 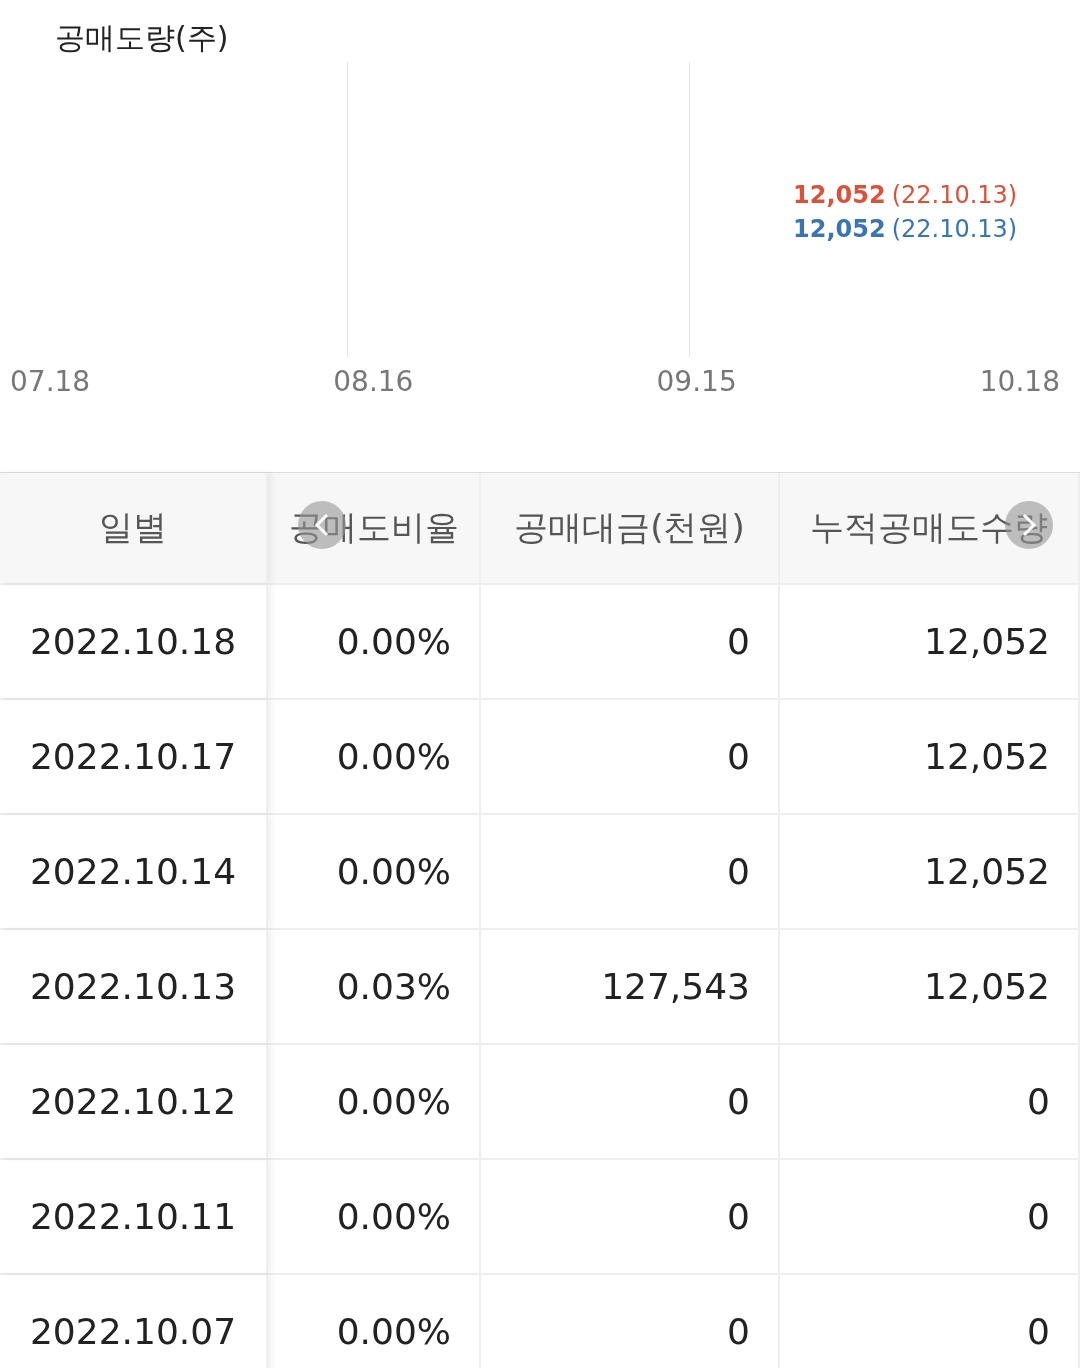 I want to click on table-cell: 127,543, so click(x=630, y=986).